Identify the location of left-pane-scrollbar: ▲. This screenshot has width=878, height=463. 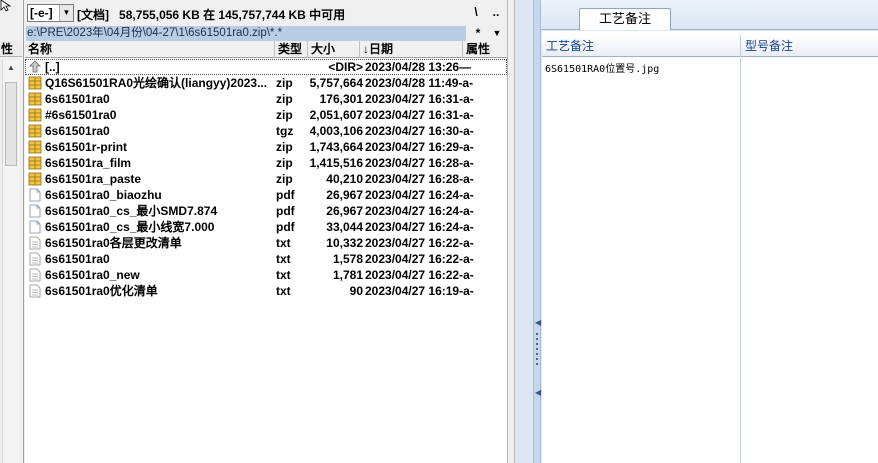
(10, 261).